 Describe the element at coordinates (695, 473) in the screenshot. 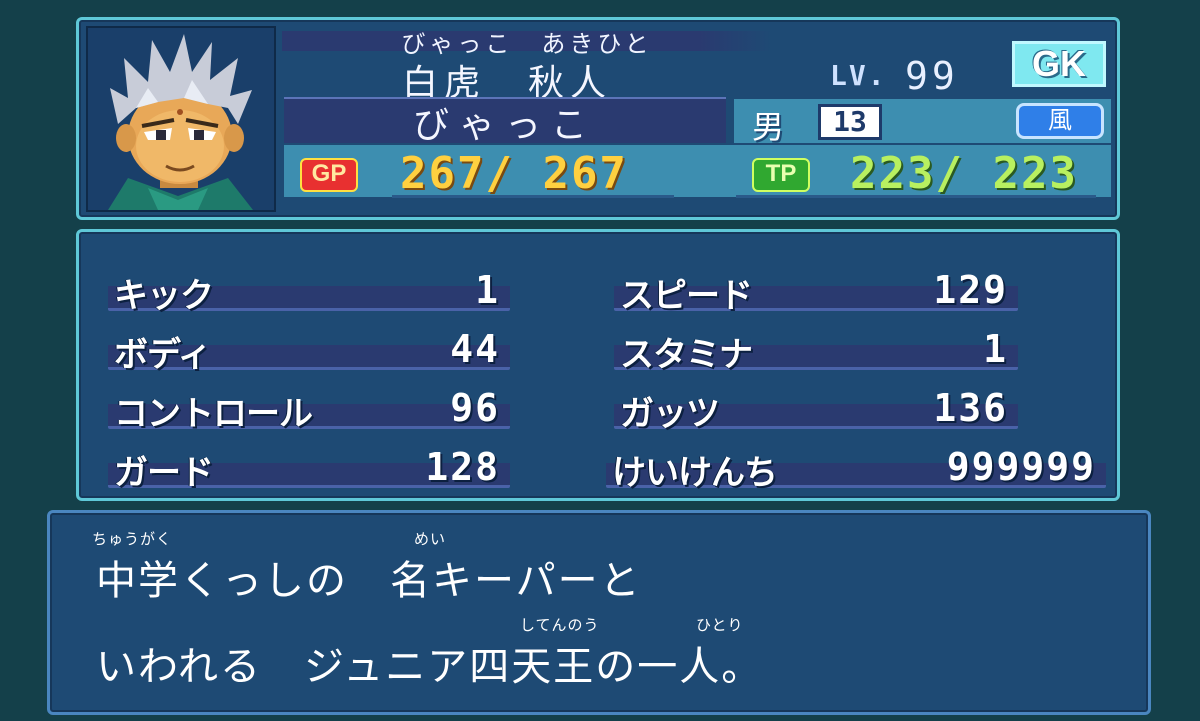

I see `stat-label: けいけんち` at that location.